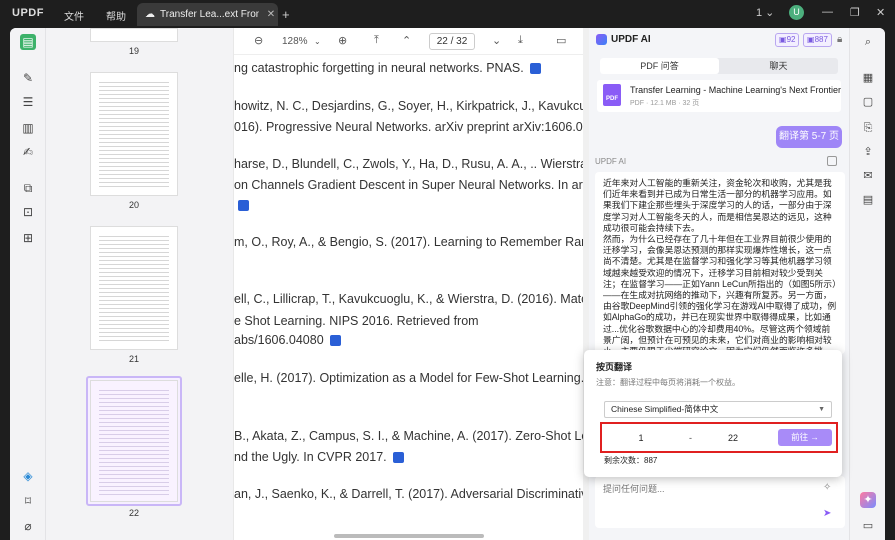 The width and height of the screenshot is (895, 540). I want to click on page-number-box: 22 / 32, so click(452, 41).